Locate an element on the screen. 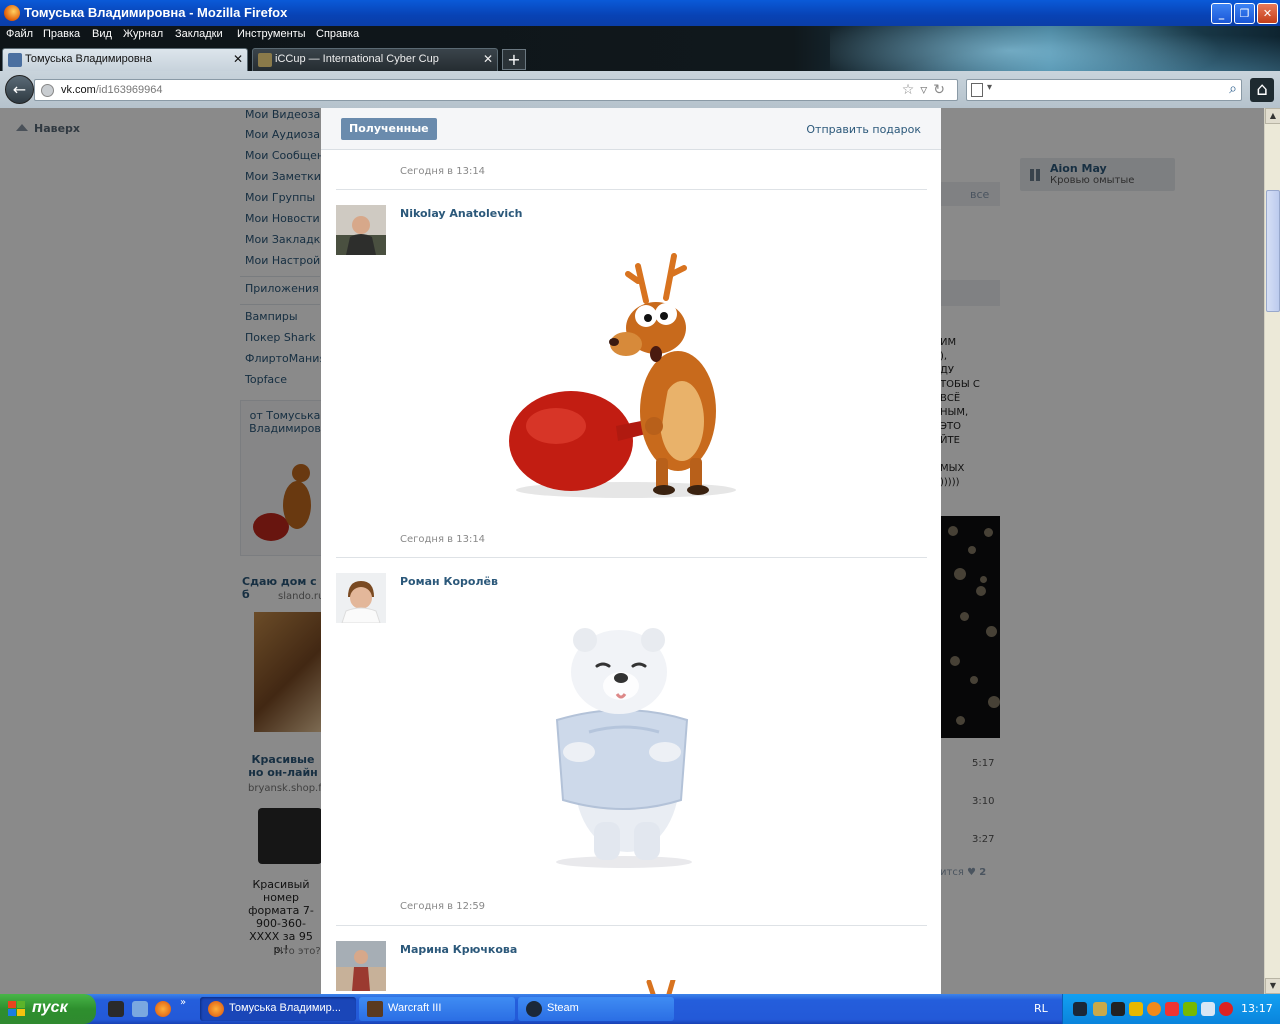 The height and width of the screenshot is (1024, 1280). send-gift-link: Отправить подарок is located at coordinates (863, 129).